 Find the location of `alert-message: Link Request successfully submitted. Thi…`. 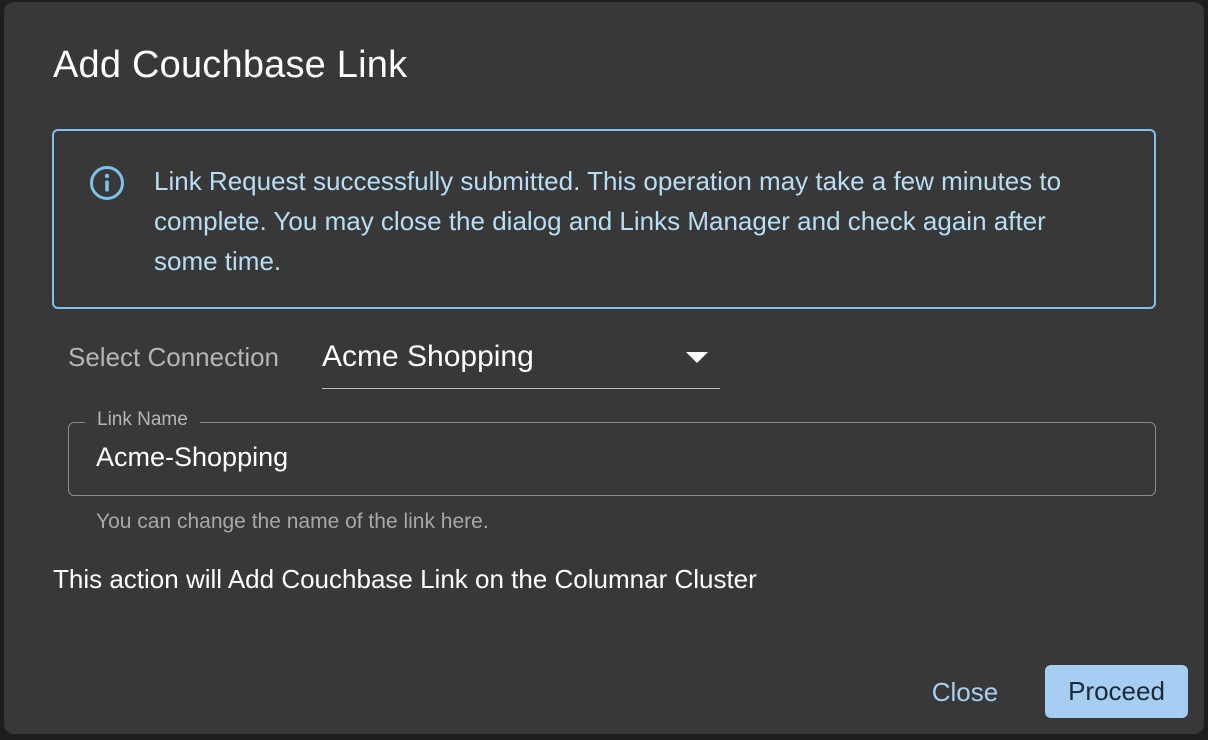

alert-message: Link Request successfully submitted. Thi… is located at coordinates (608, 221).